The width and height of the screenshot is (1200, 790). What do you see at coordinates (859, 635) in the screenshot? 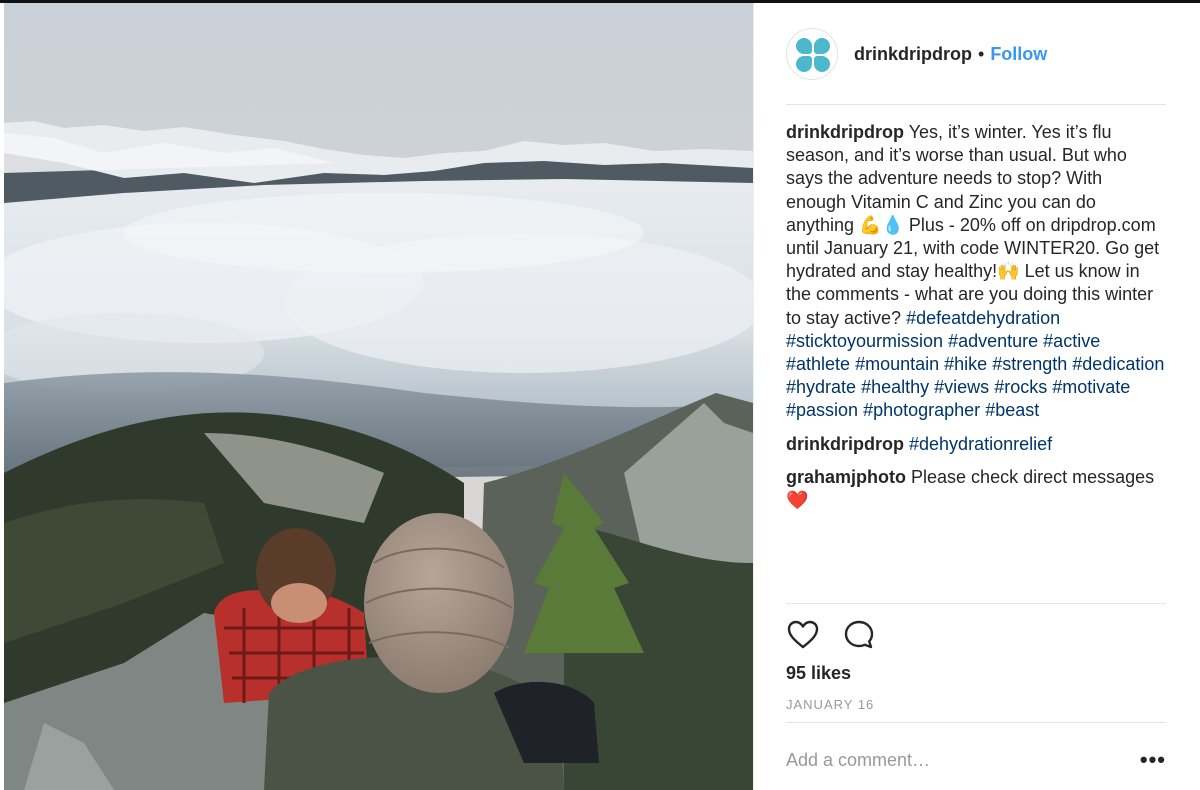
I see `comment-bubble-icon` at bounding box center [859, 635].